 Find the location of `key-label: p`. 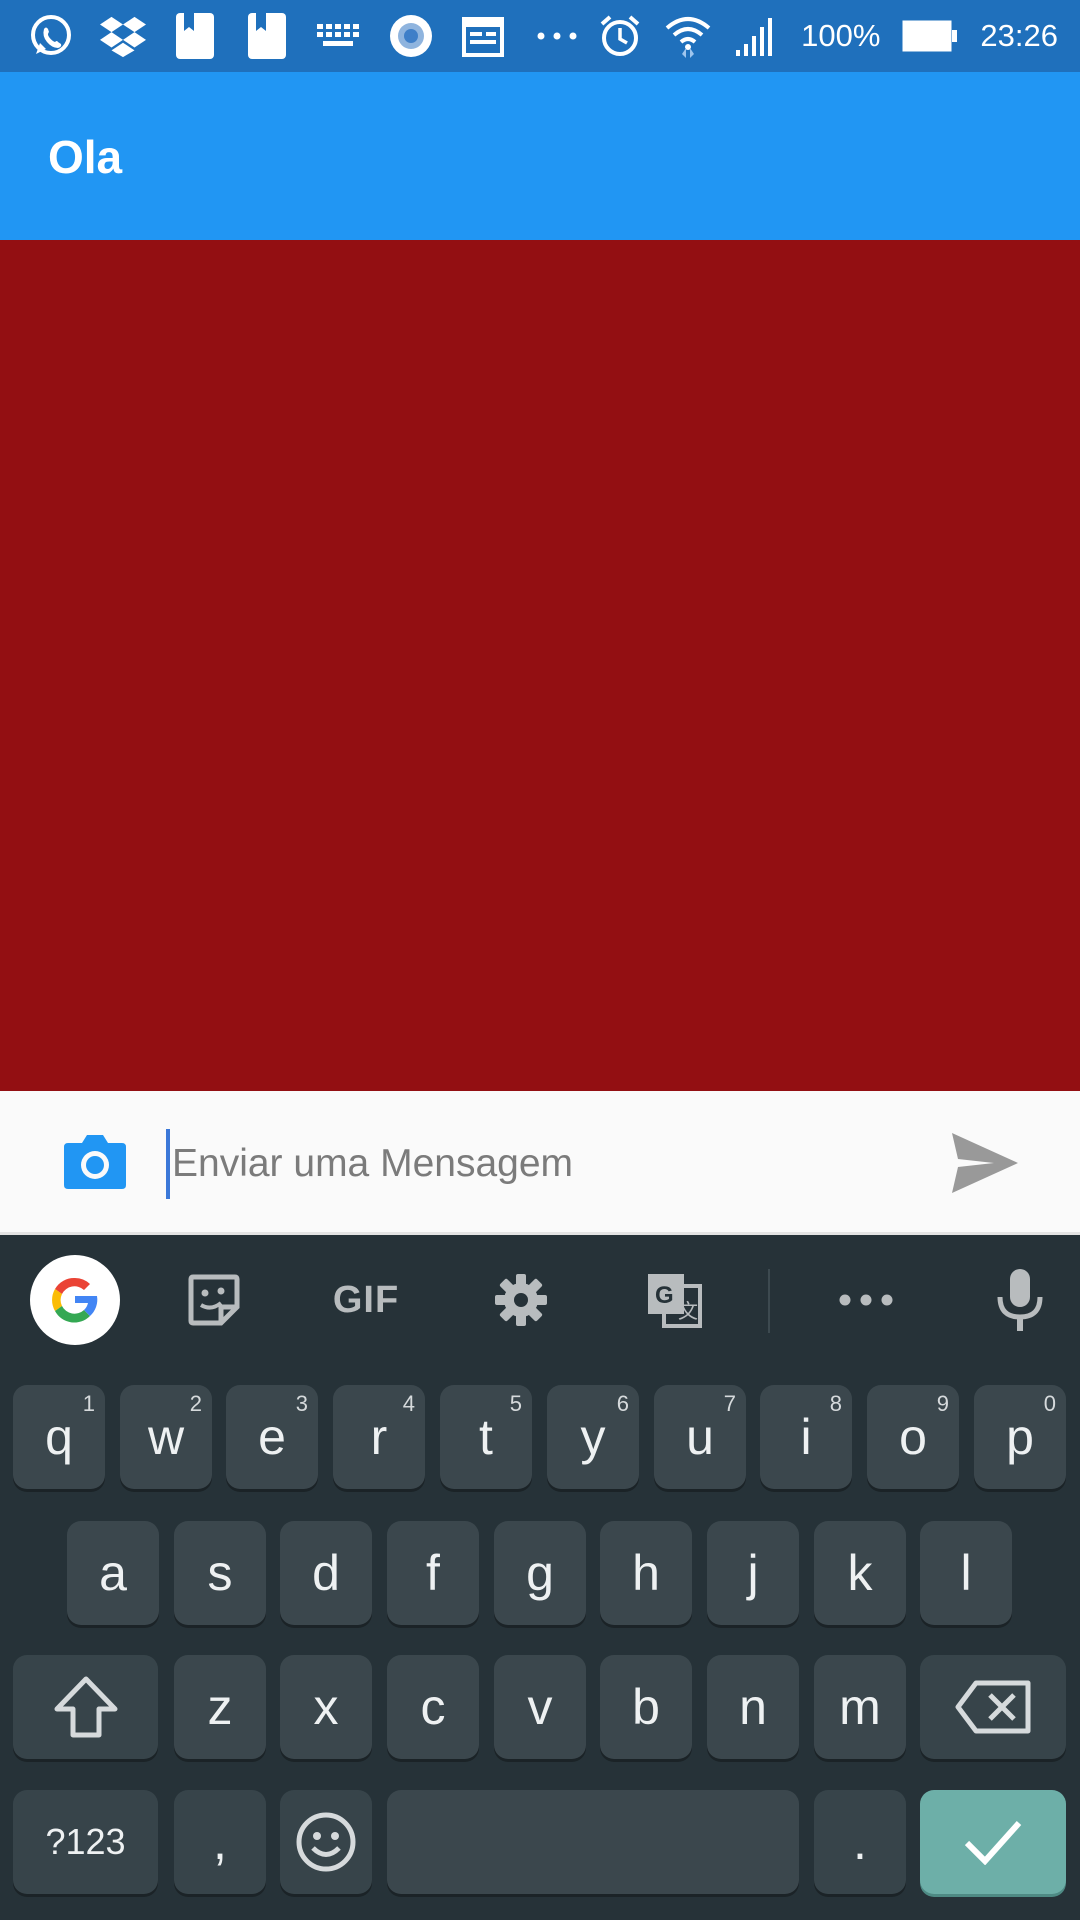

key-label: p is located at coordinates (1020, 1437).